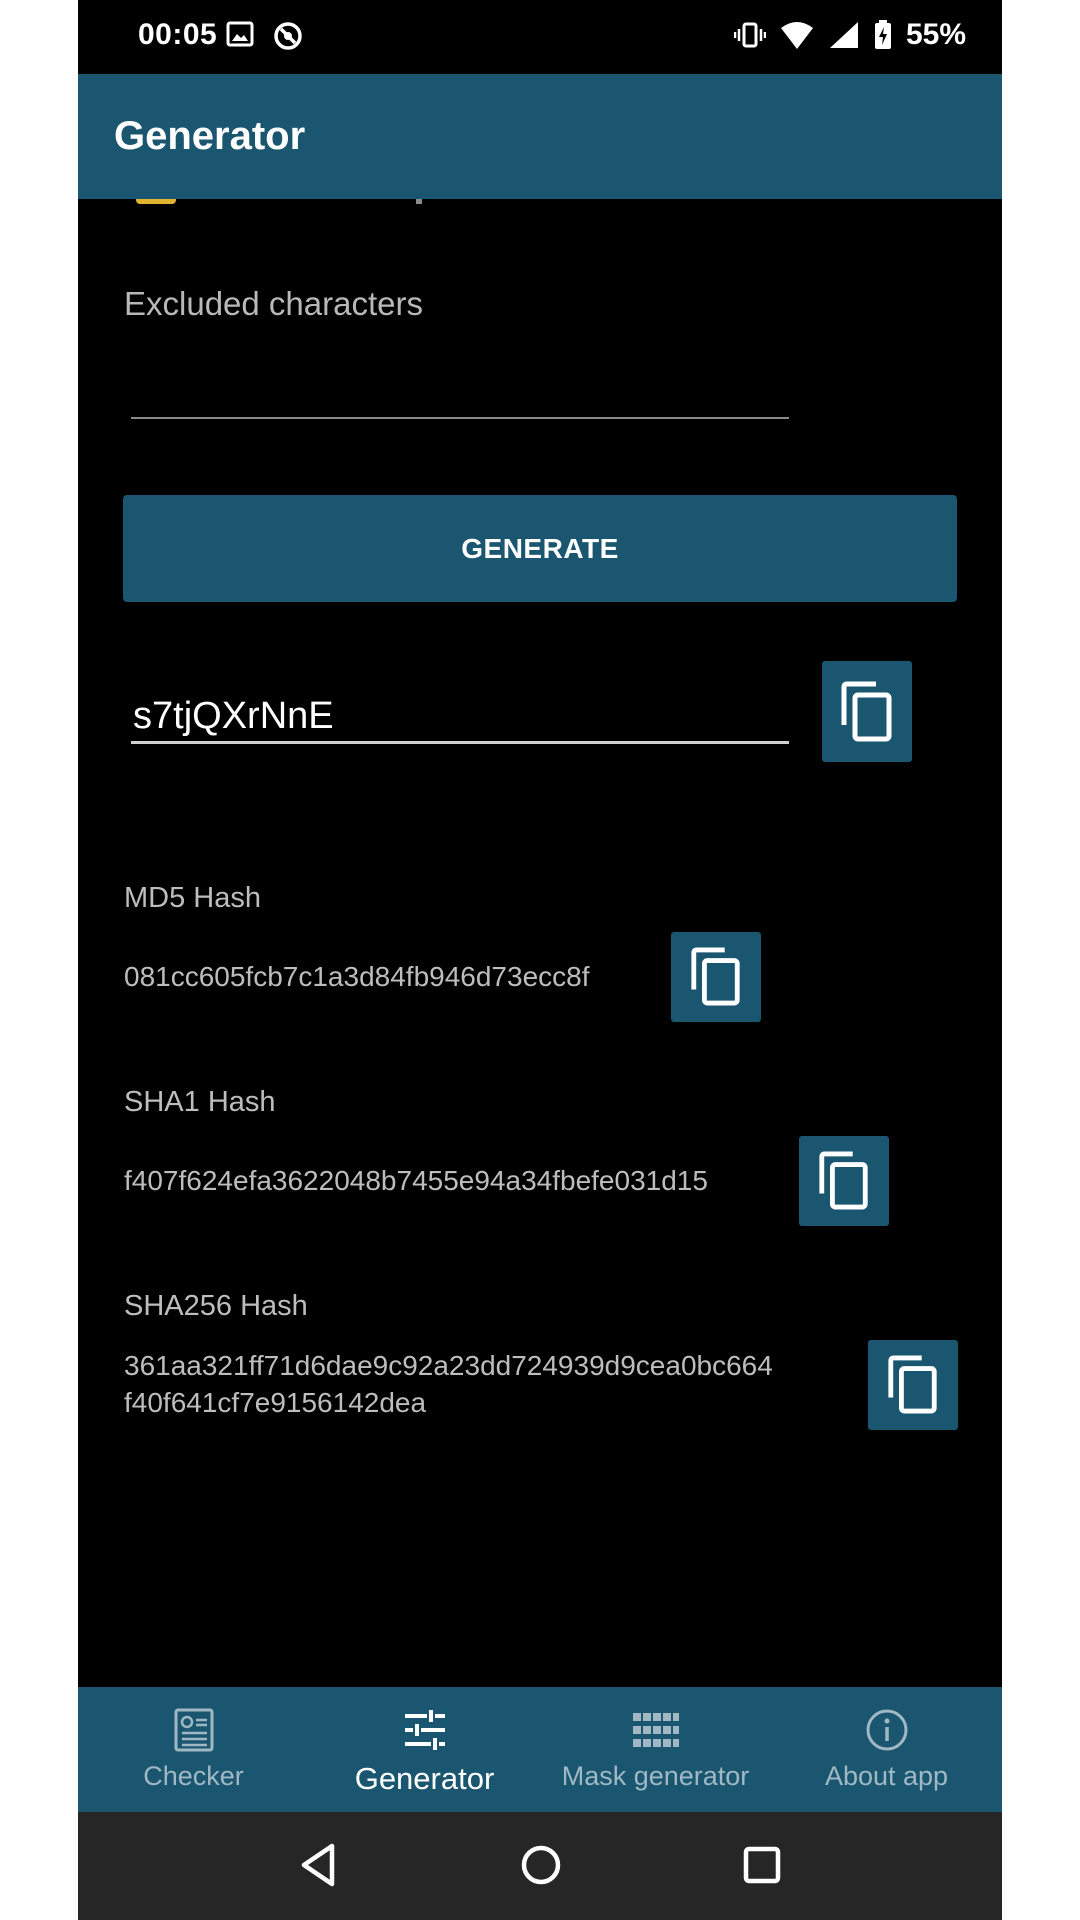 The image size is (1080, 1920). I want to click on password-underline, so click(460, 742).